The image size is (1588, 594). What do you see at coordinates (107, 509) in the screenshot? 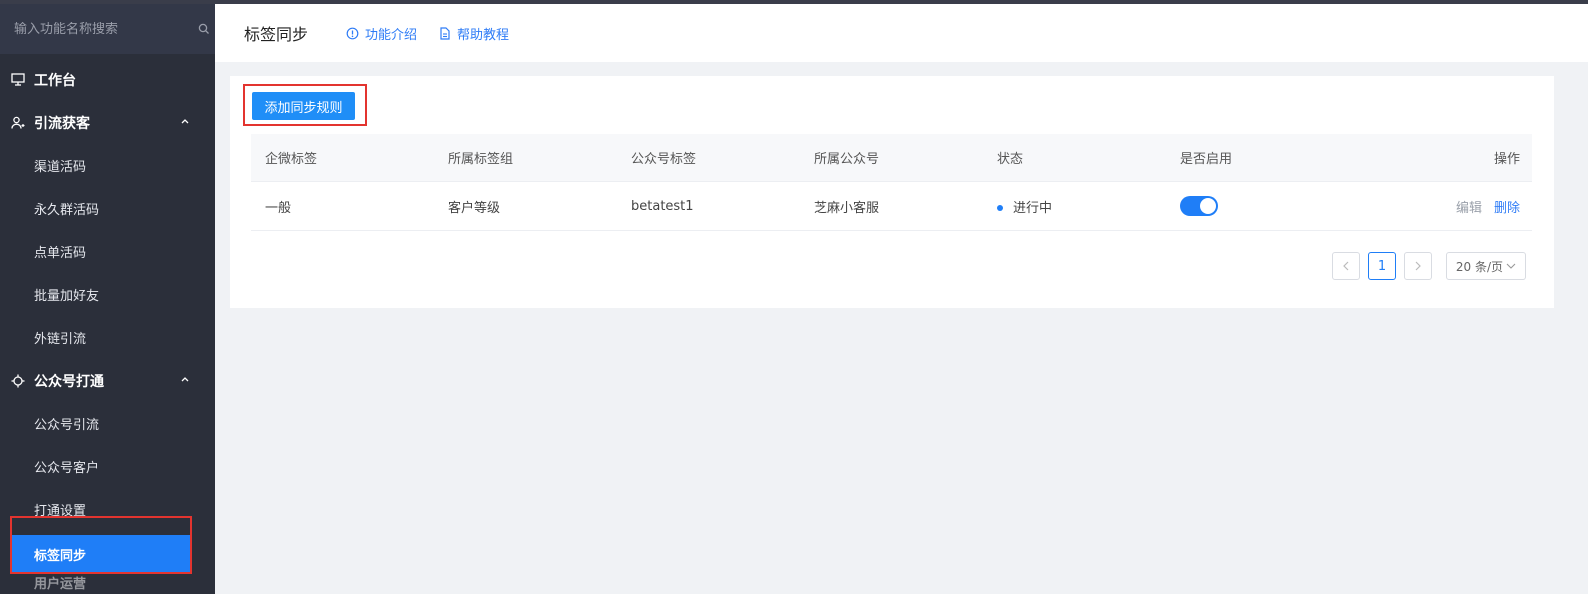
I see `sidebar-item-link-settings: 打通设置` at bounding box center [107, 509].